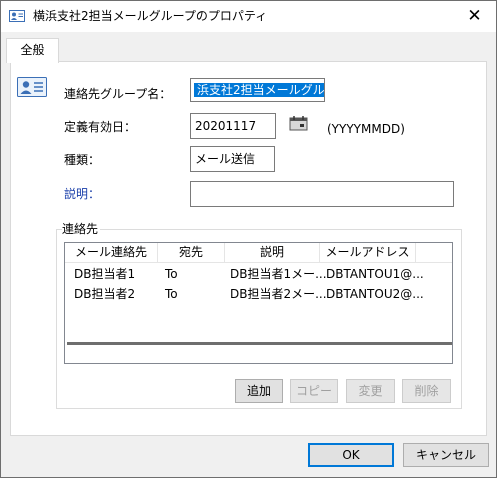  Describe the element at coordinates (370, 391) in the screenshot. I see `change-button: 変更` at that location.